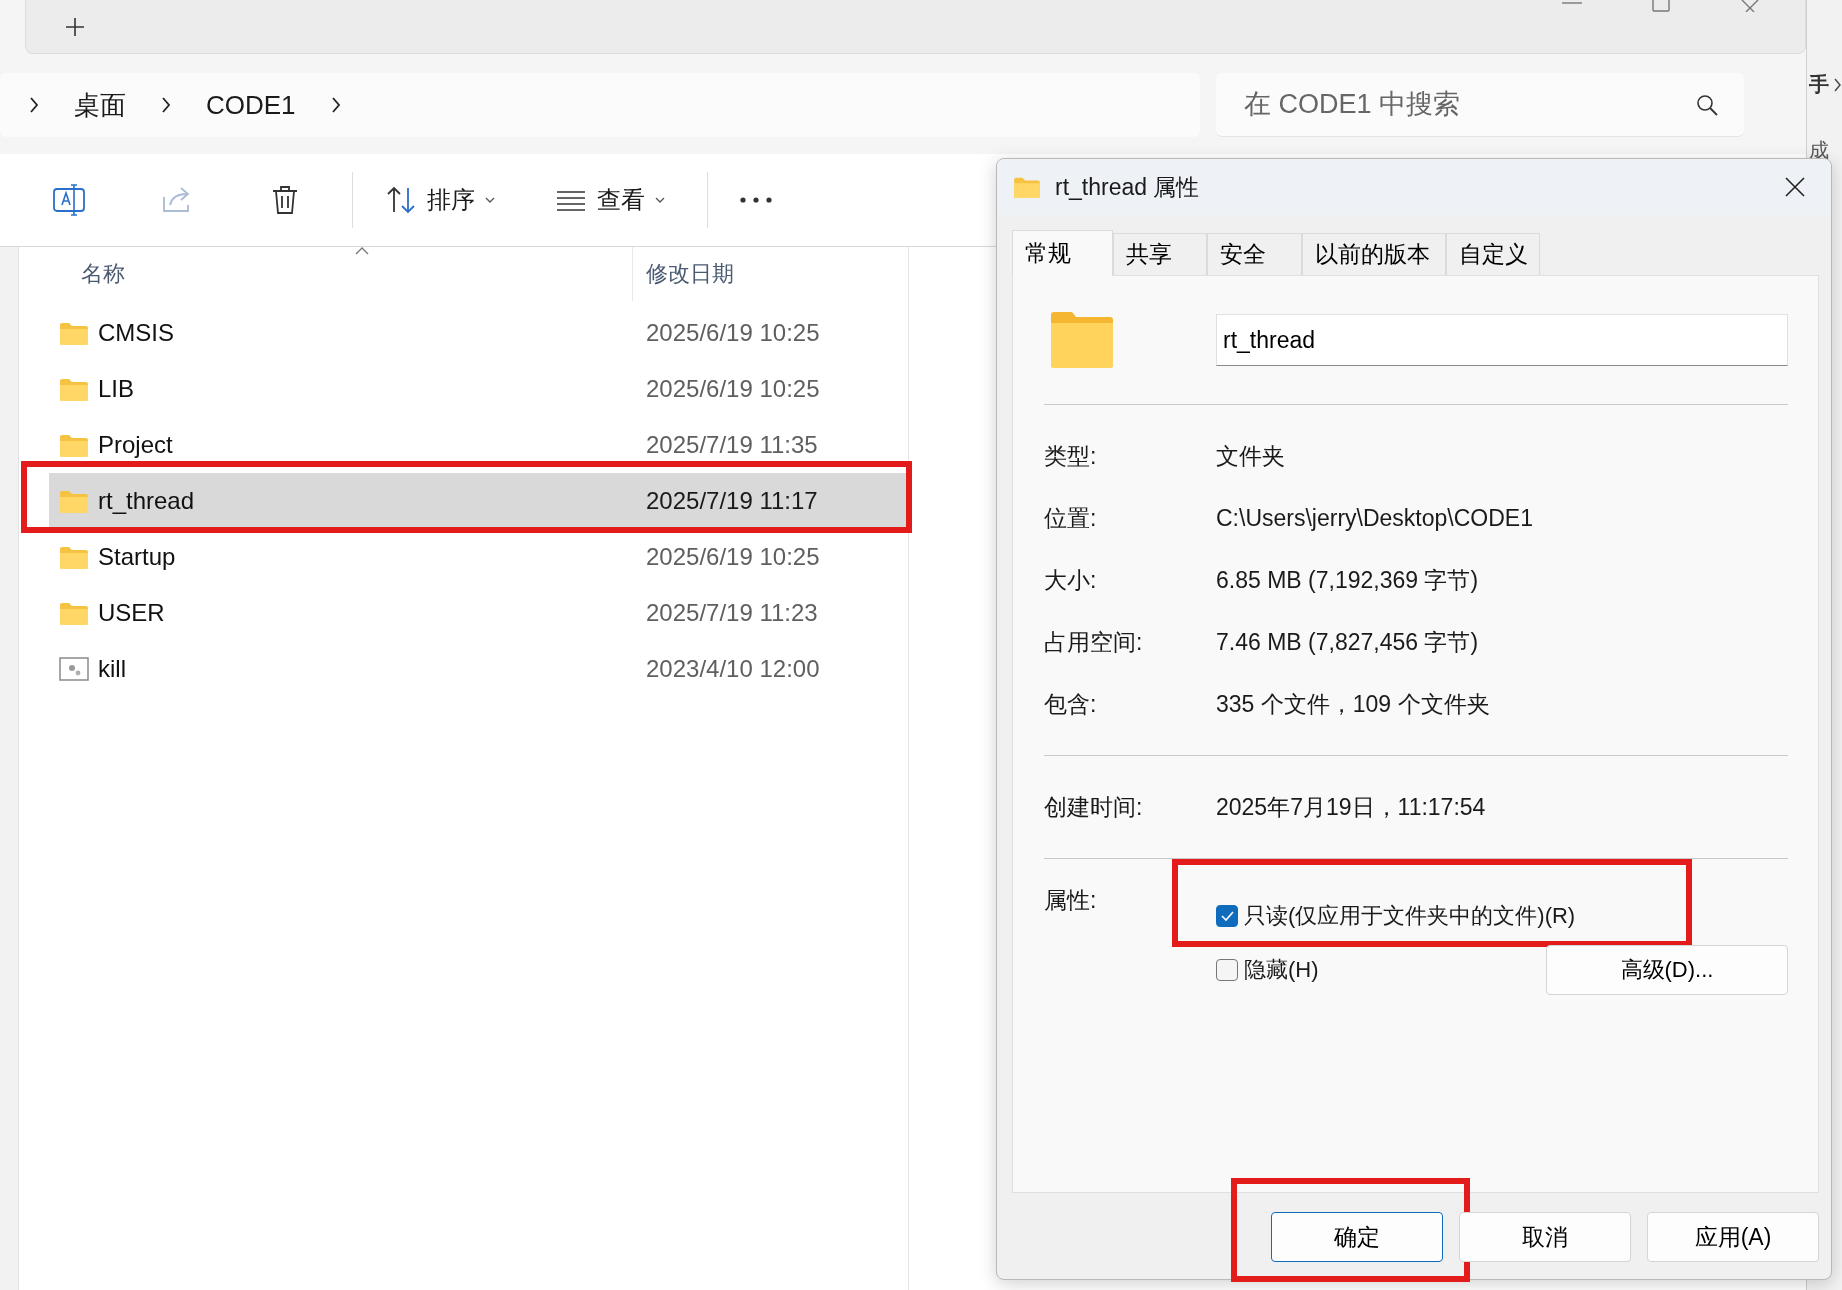 The height and width of the screenshot is (1290, 1842). Describe the element at coordinates (1375, 518) in the screenshot. I see `property-value: C:\Users\jerry\Desktop\CODE1` at that location.